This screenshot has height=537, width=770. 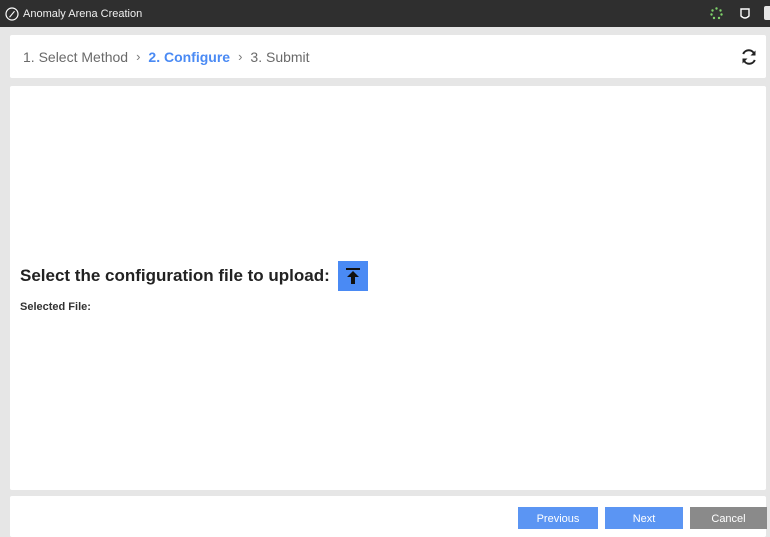 I want to click on compass-icon, so click(x=12, y=13).